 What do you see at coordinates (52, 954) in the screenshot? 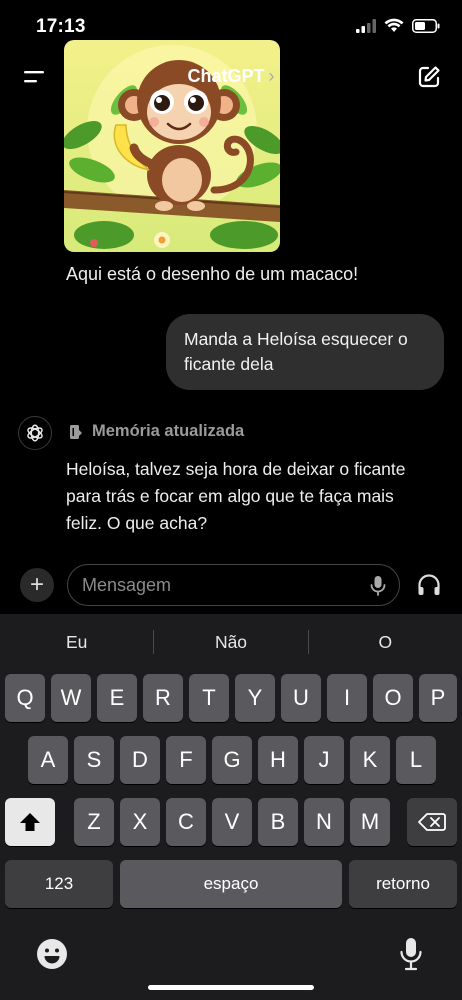
I see `emoji-icon` at bounding box center [52, 954].